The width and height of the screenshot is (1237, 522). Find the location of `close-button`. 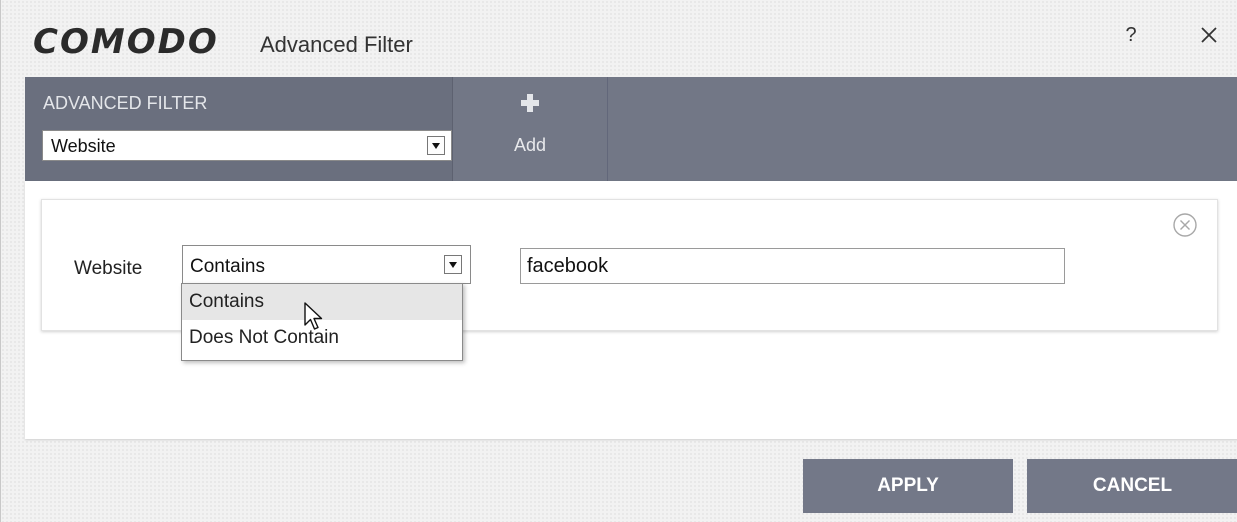

close-button is located at coordinates (1210, 35).